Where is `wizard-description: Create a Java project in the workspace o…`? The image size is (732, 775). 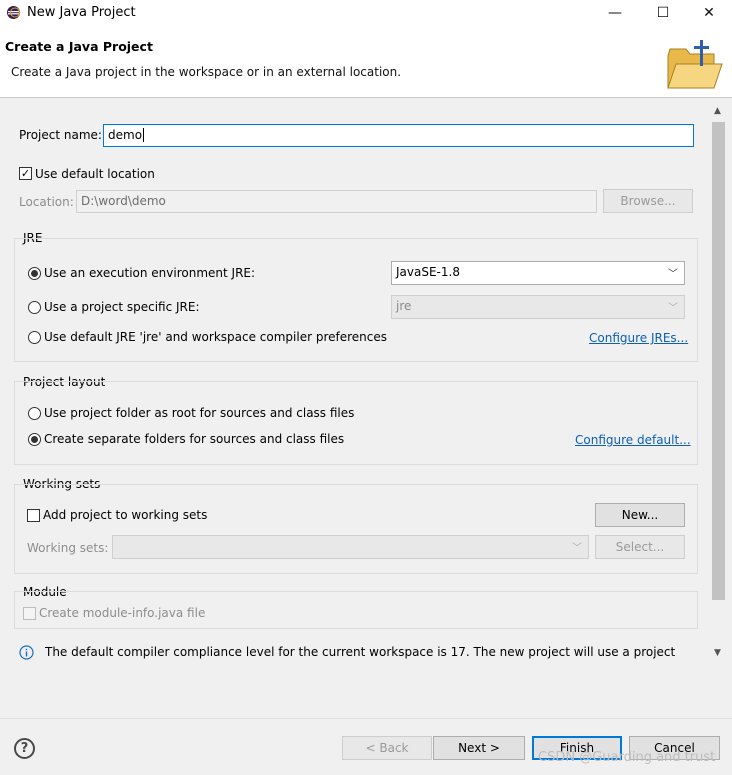
wizard-description: Create a Java project in the workspace o… is located at coordinates (206, 72).